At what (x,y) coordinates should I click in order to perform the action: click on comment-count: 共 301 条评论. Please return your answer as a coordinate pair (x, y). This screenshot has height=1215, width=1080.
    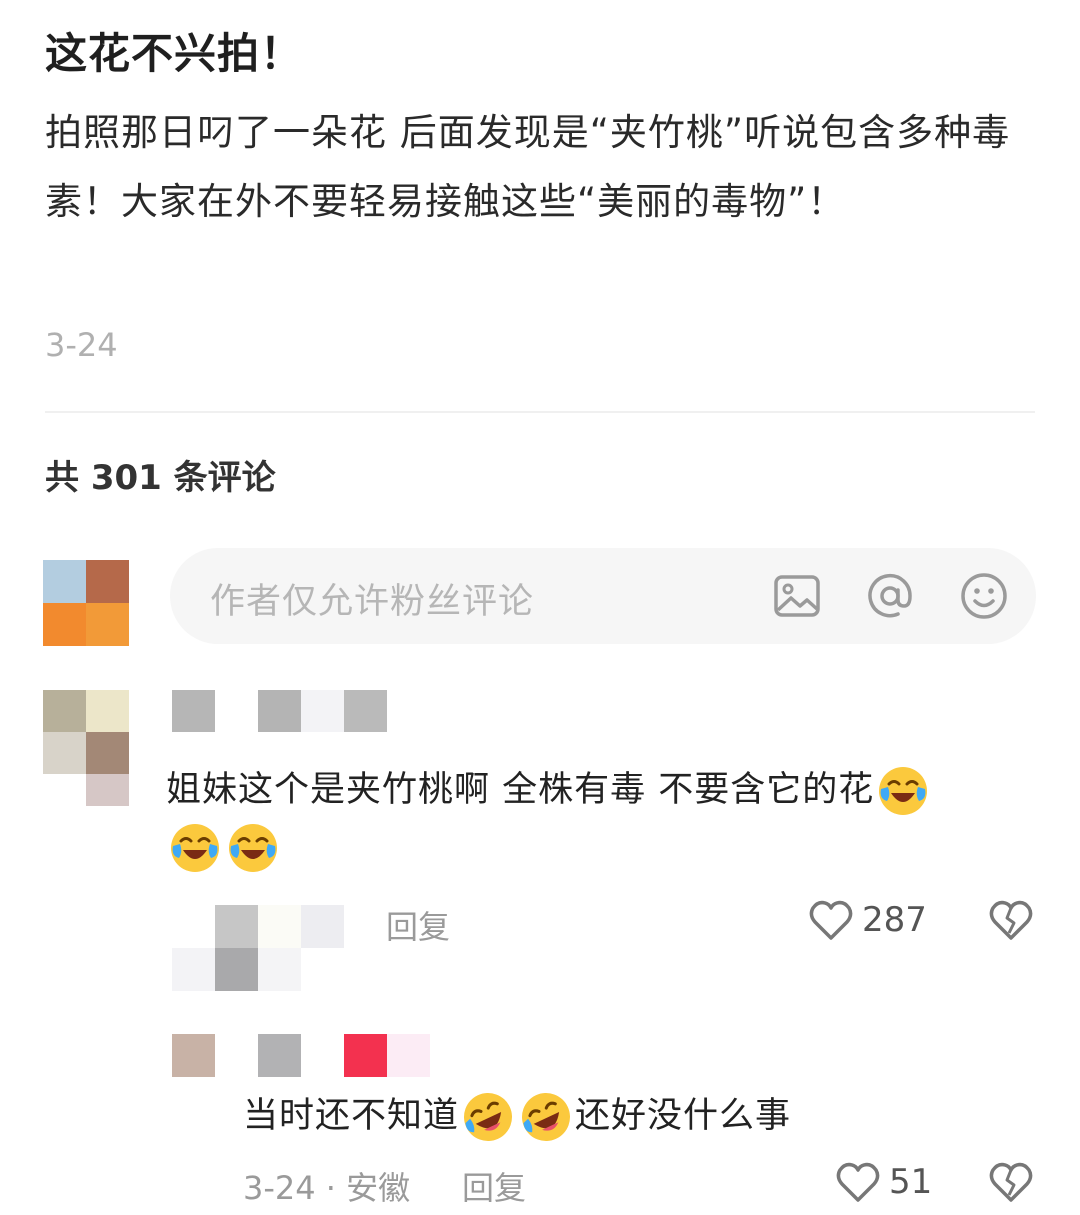
    Looking at the image, I should click on (160, 478).